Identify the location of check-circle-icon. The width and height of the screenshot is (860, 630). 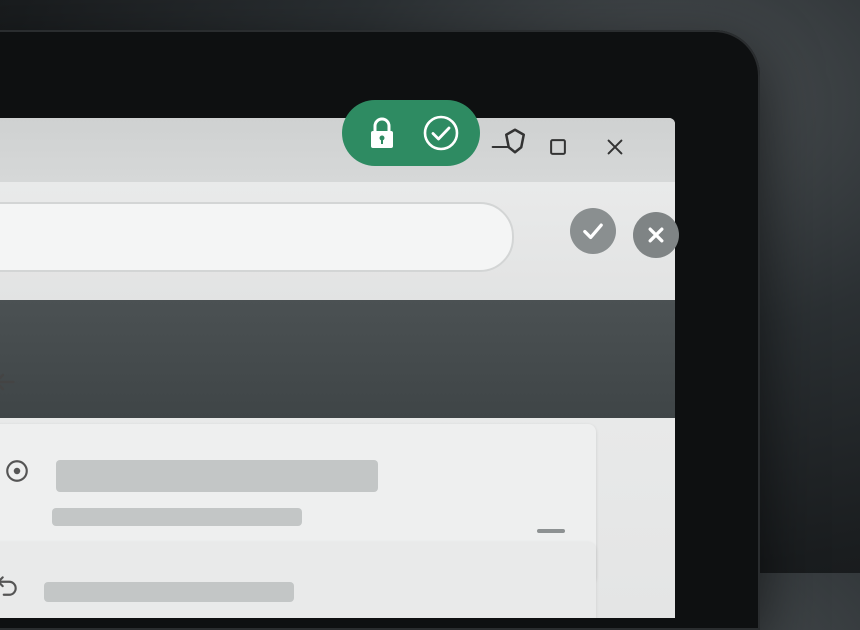
(440, 133).